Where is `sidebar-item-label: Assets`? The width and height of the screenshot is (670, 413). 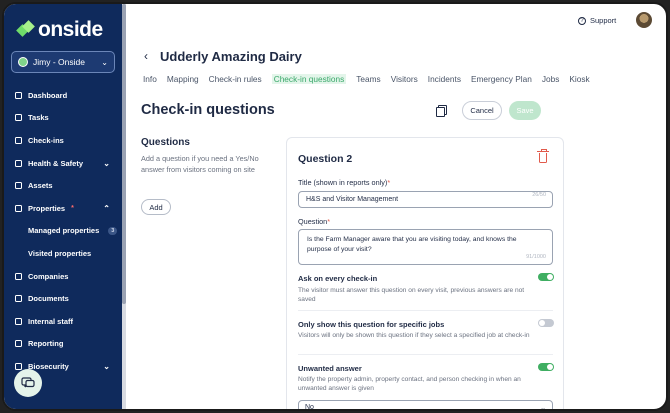 sidebar-item-label: Assets is located at coordinates (40, 186).